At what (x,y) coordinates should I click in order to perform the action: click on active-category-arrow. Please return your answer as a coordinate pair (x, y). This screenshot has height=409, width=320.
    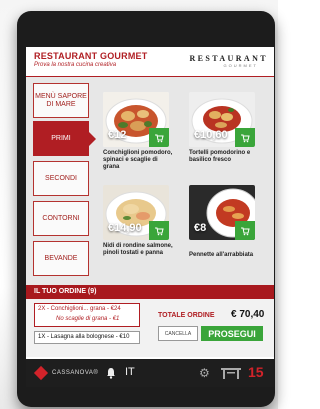
    Looking at the image, I should click on (92, 139).